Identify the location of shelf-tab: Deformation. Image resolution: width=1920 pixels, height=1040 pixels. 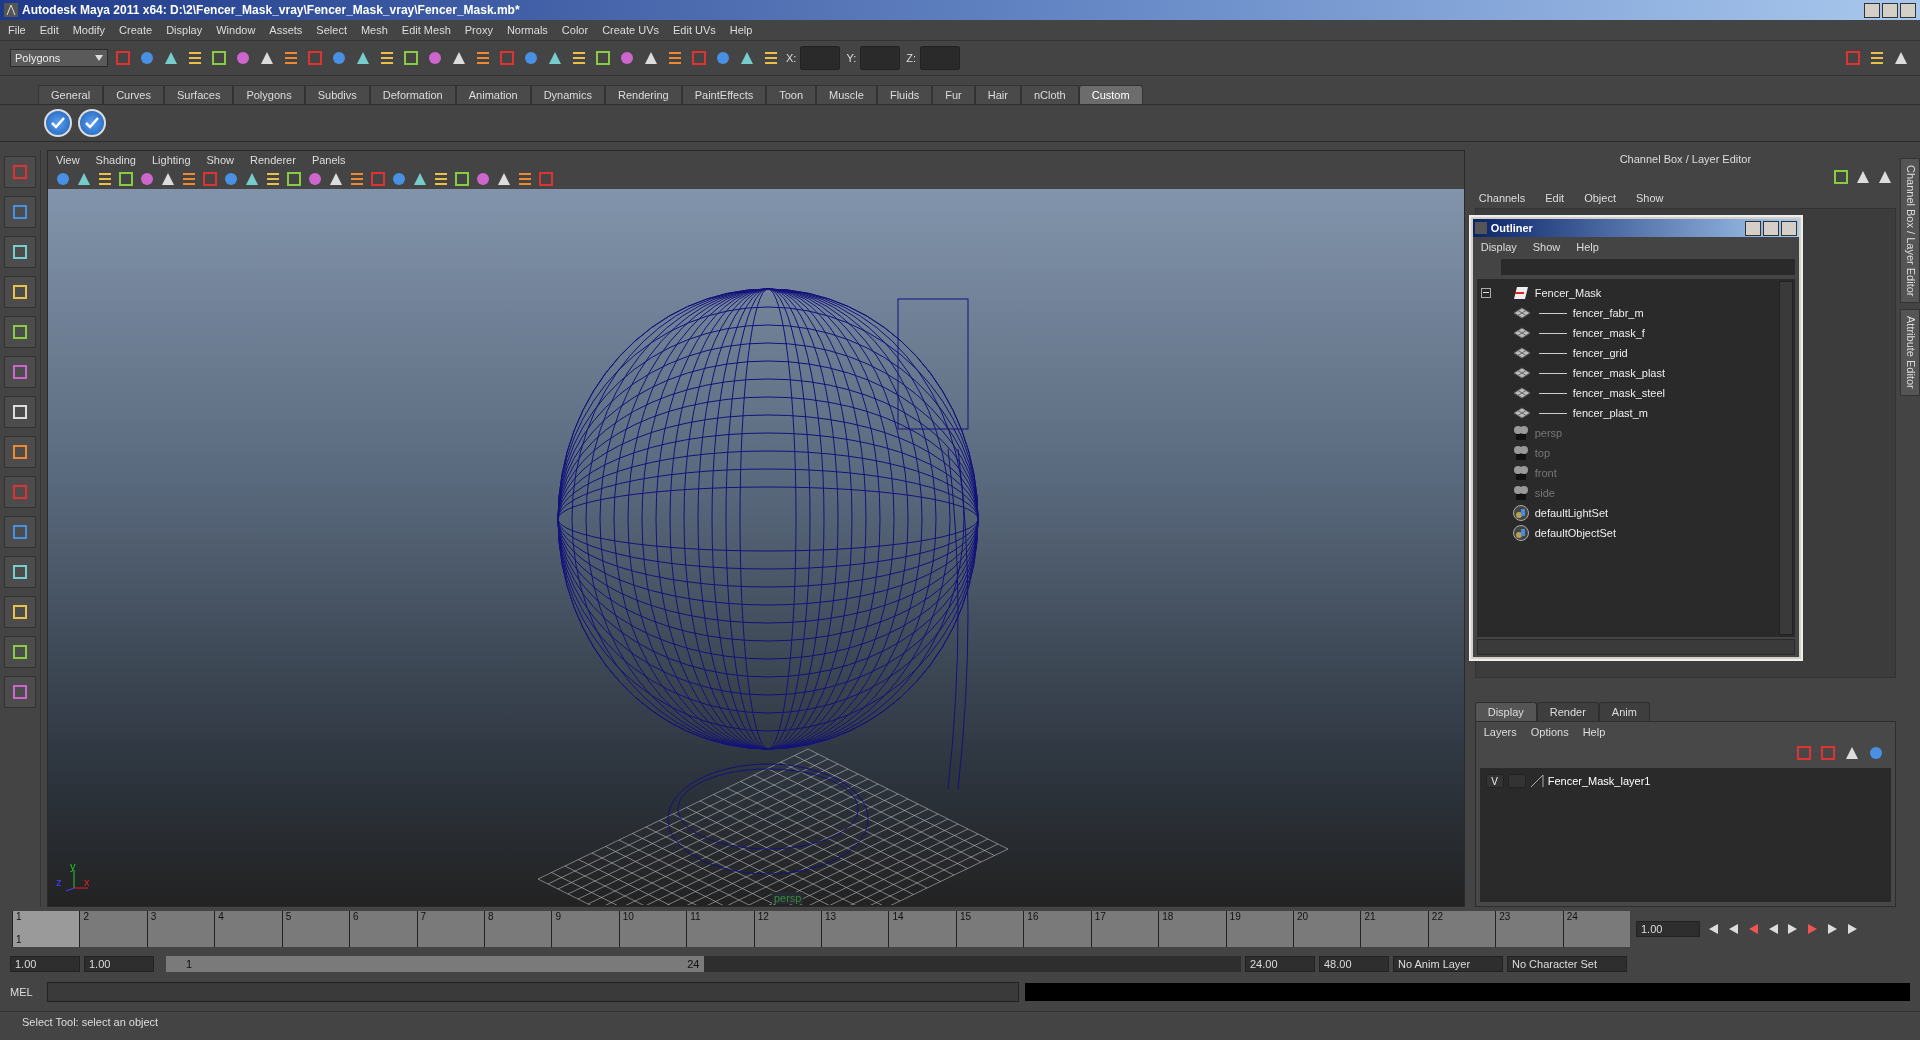
(412, 94).